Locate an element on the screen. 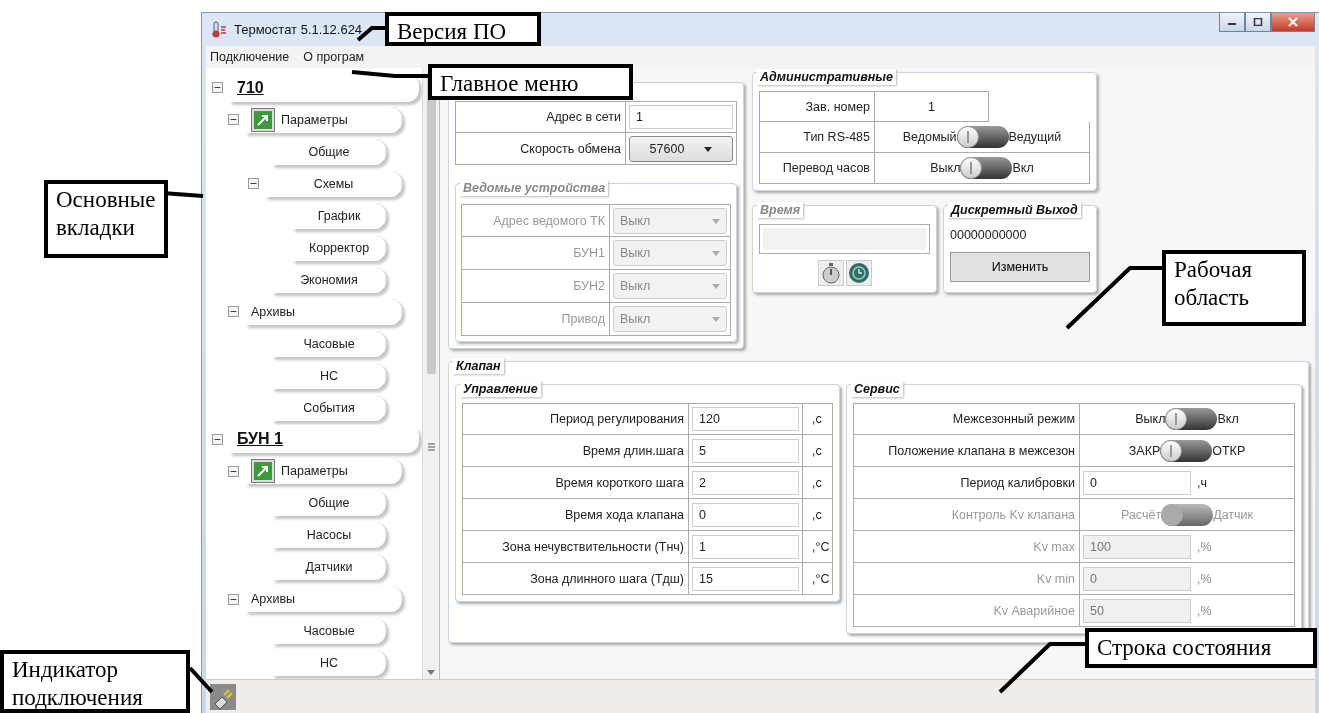 This screenshot has height=713, width=1319. tree-tab: График is located at coordinates (339, 215).